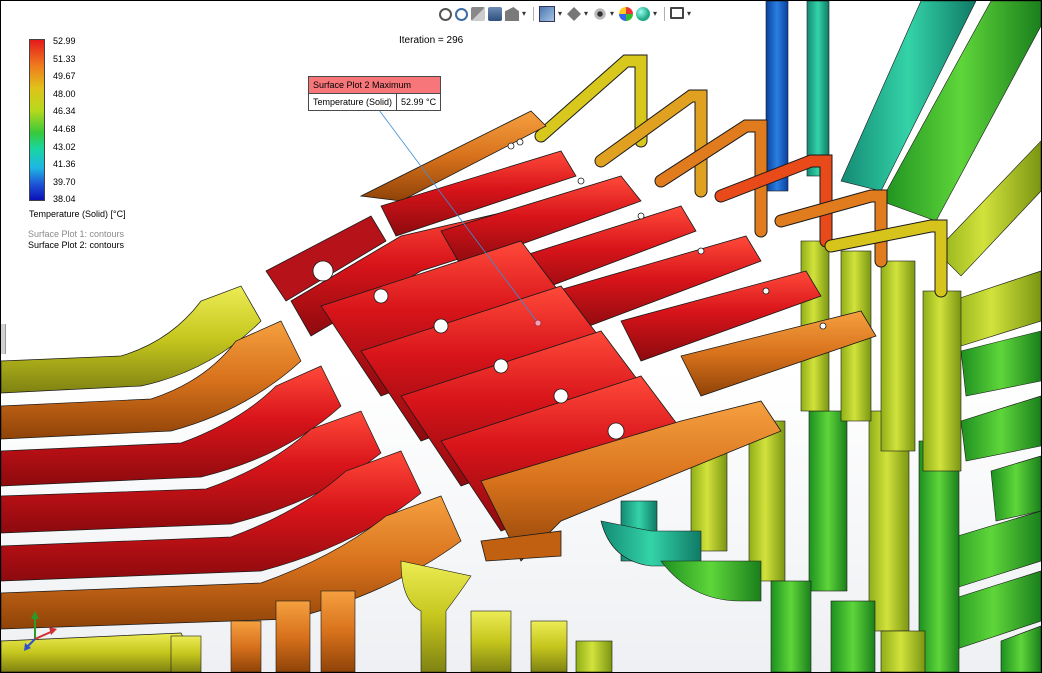  I want to click on surface-plot-1-label: Surface Plot 1: contours, so click(76, 234).